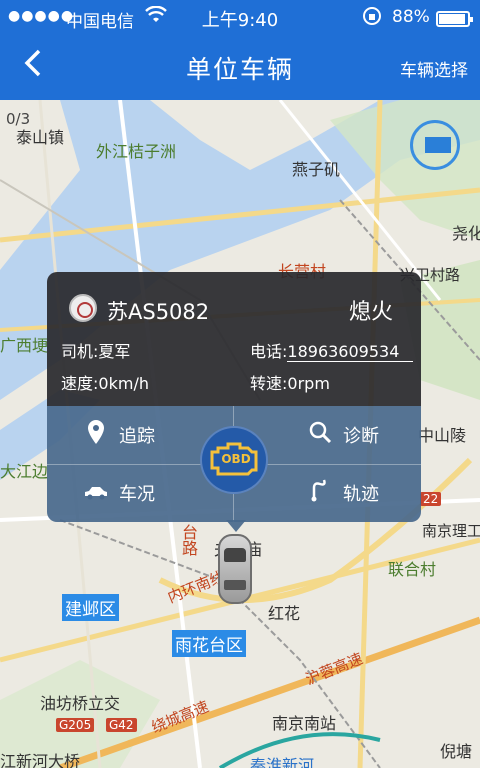 This screenshot has height=768, width=480. Describe the element at coordinates (90, 607) in the screenshot. I see `map-label: 建邺区` at that location.